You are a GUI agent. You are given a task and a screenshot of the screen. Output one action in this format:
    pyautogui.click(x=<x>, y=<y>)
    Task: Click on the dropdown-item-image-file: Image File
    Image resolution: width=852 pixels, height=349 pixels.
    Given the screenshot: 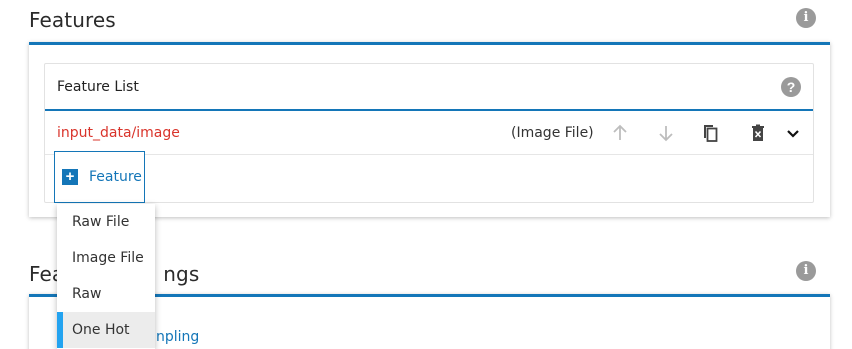 What is the action you would take?
    pyautogui.click(x=106, y=258)
    